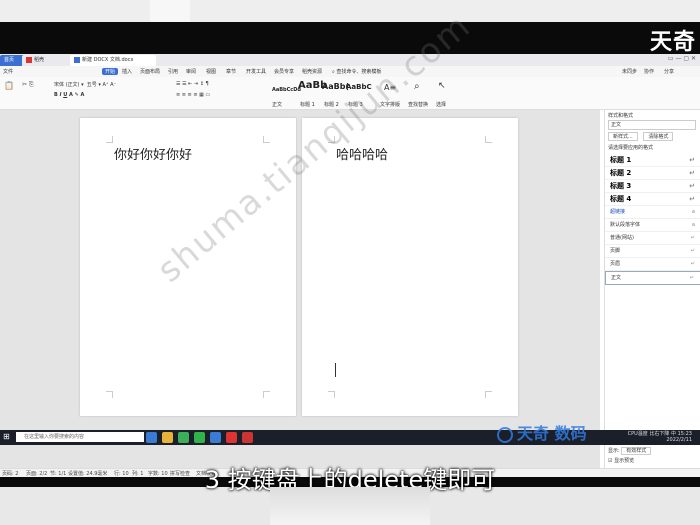 The image size is (700, 525). Describe the element at coordinates (621, 199) in the screenshot. I see `style-item-label: 标题 4` at that location.